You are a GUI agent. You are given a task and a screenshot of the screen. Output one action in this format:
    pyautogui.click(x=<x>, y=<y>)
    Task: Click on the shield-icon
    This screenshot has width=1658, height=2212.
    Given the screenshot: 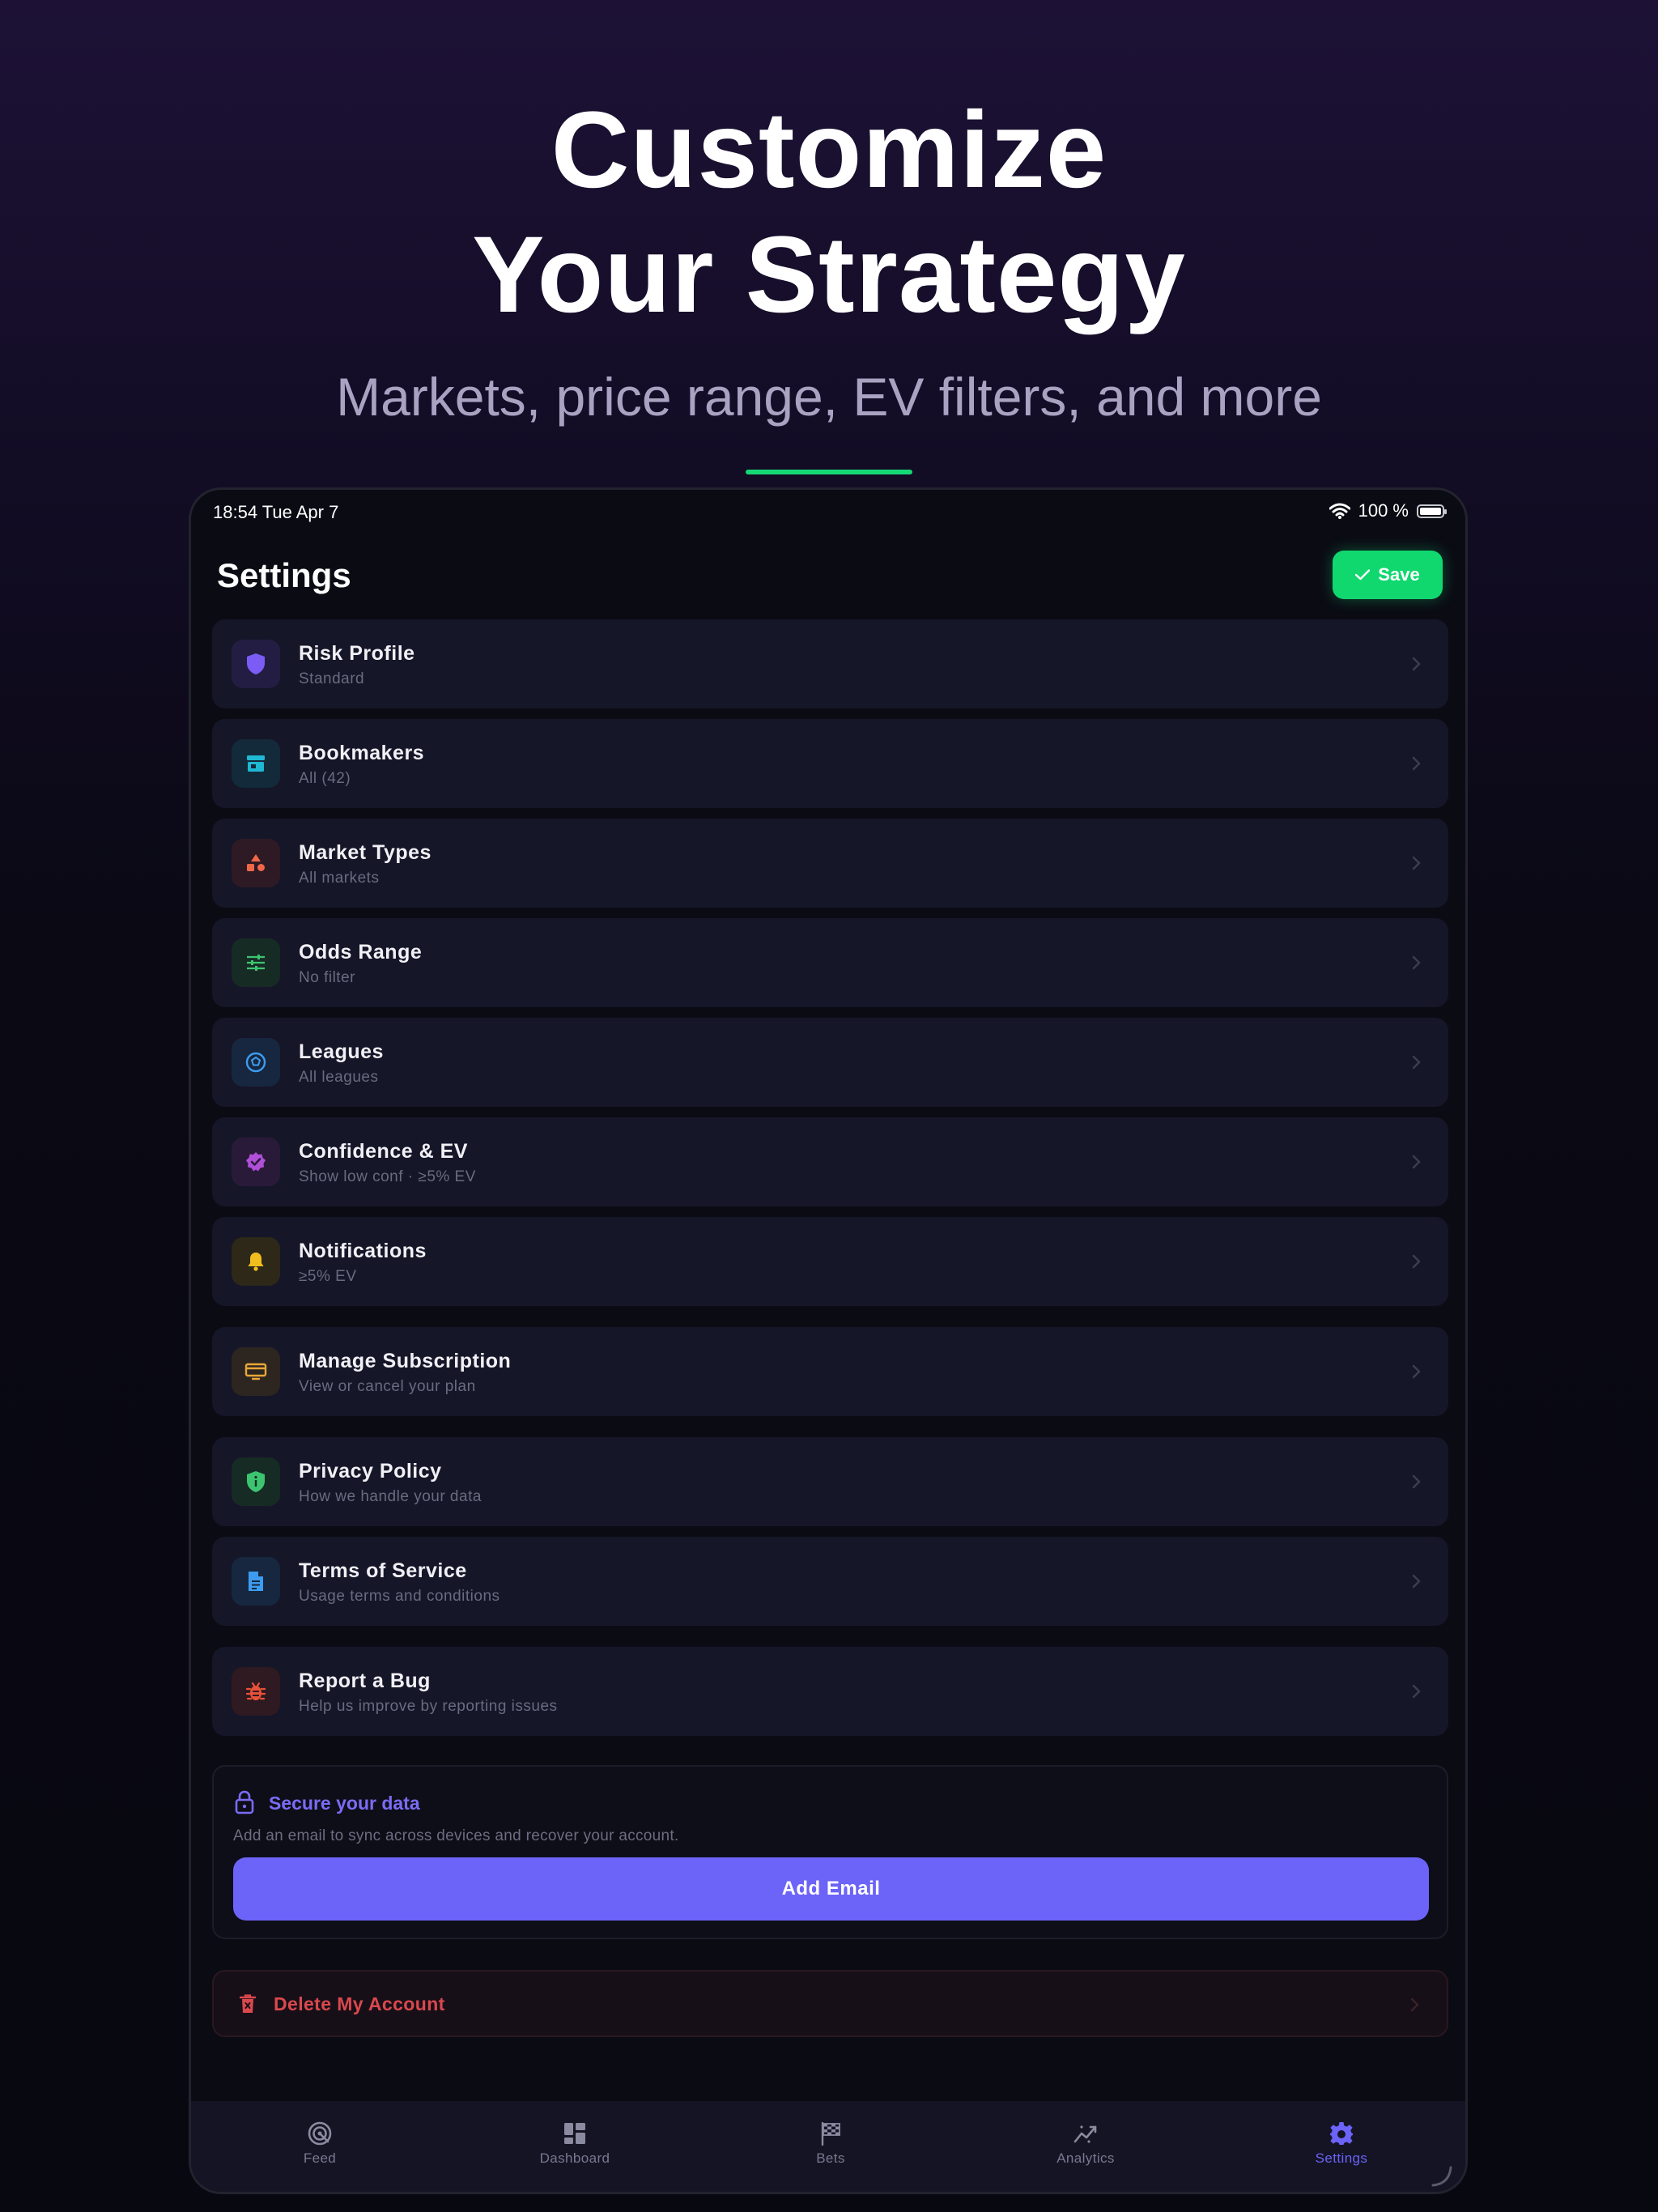 What is the action you would take?
    pyautogui.click(x=256, y=664)
    